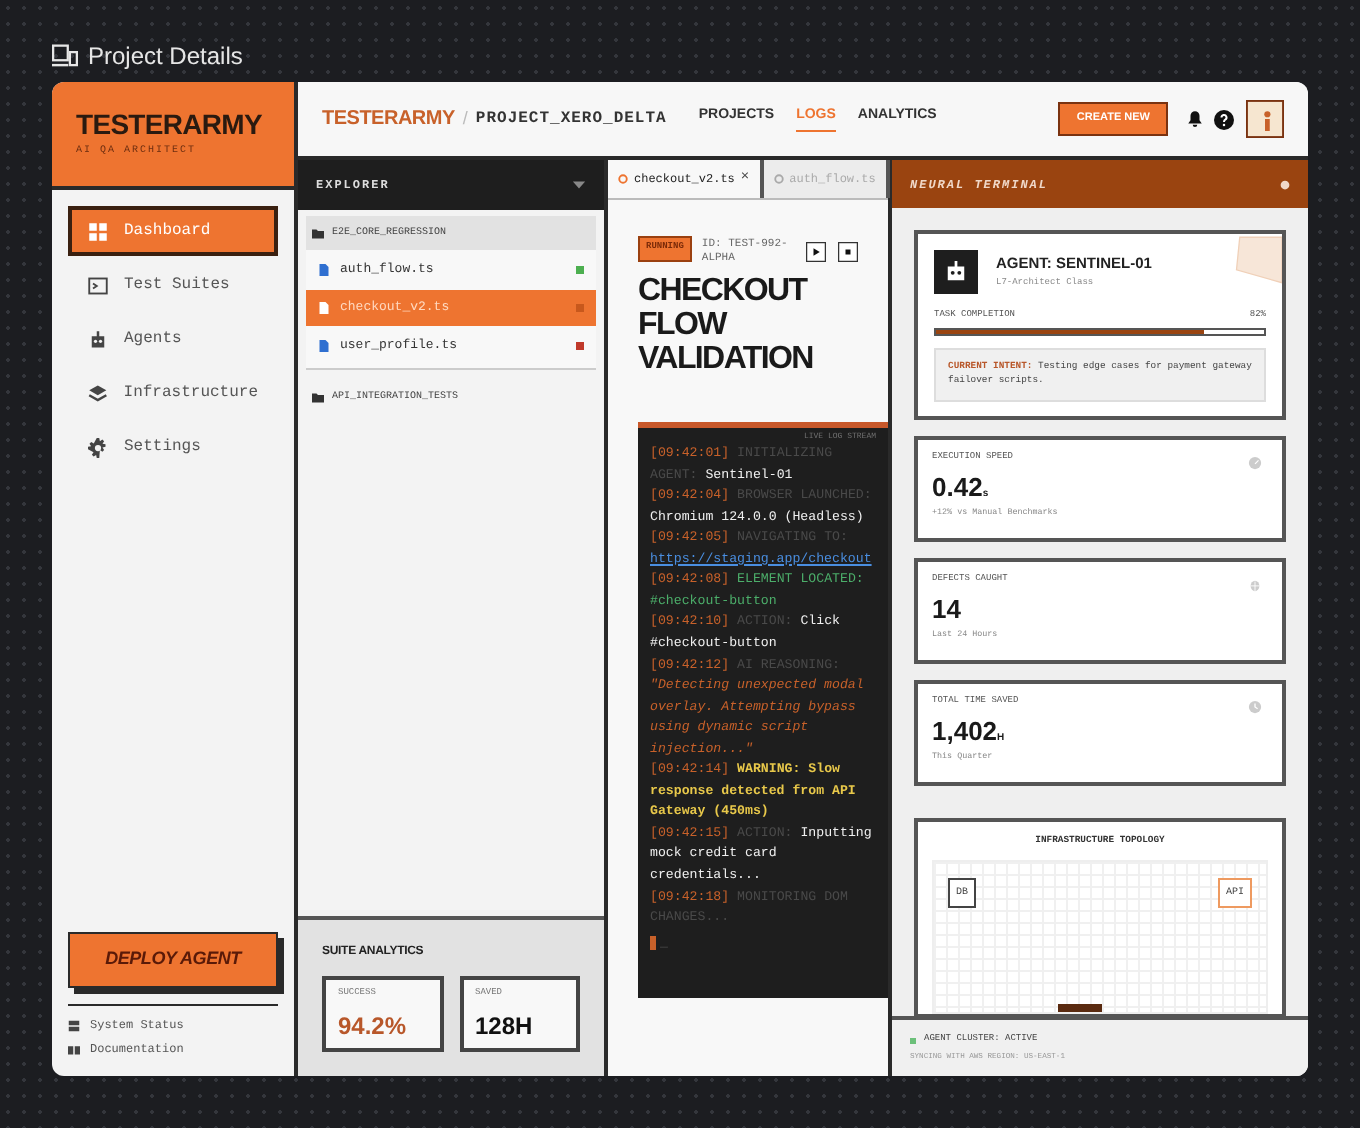 The width and height of the screenshot is (1360, 1128). Describe the element at coordinates (173, 339) in the screenshot. I see `sidebar-item: Agents` at that location.